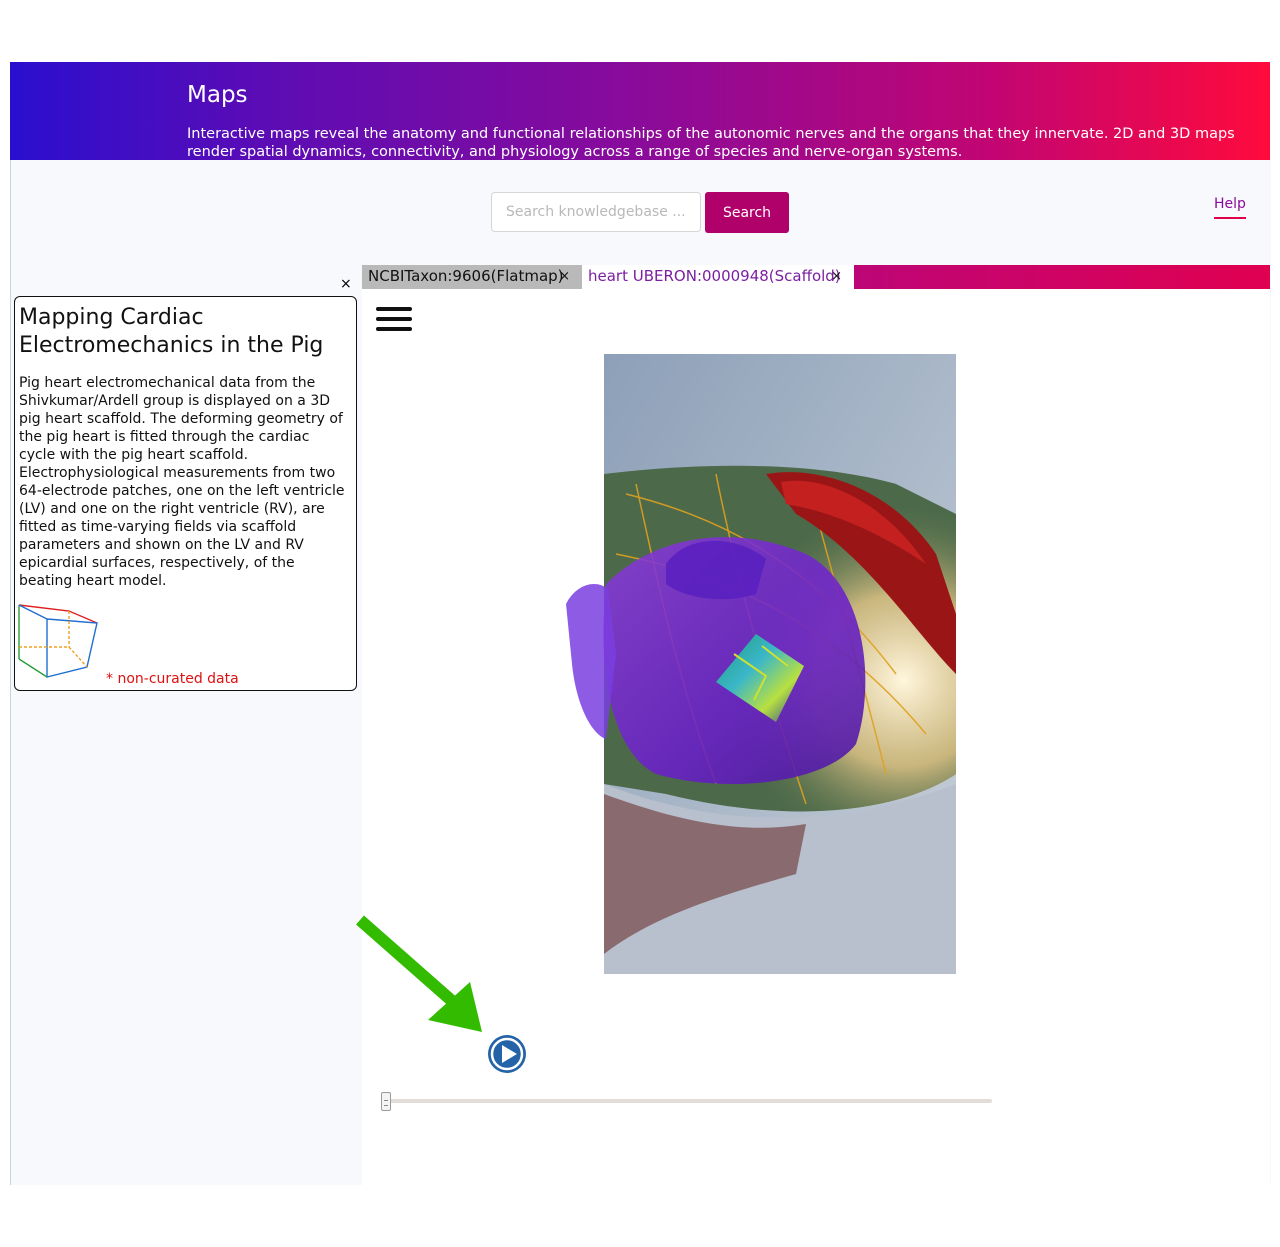 The width and height of the screenshot is (1280, 1247). Describe the element at coordinates (688, 1101) in the screenshot. I see `timeline-slider-track` at that location.